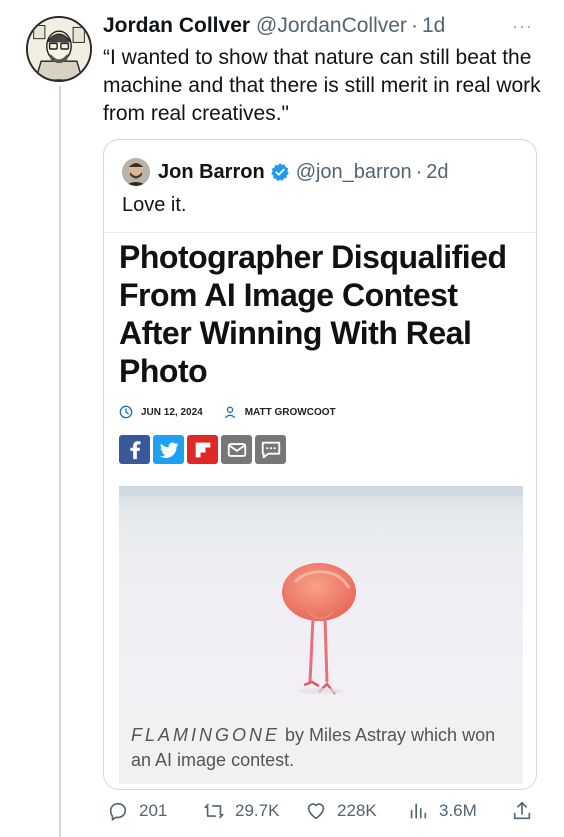  I want to click on like-button: 228K, so click(341, 811).